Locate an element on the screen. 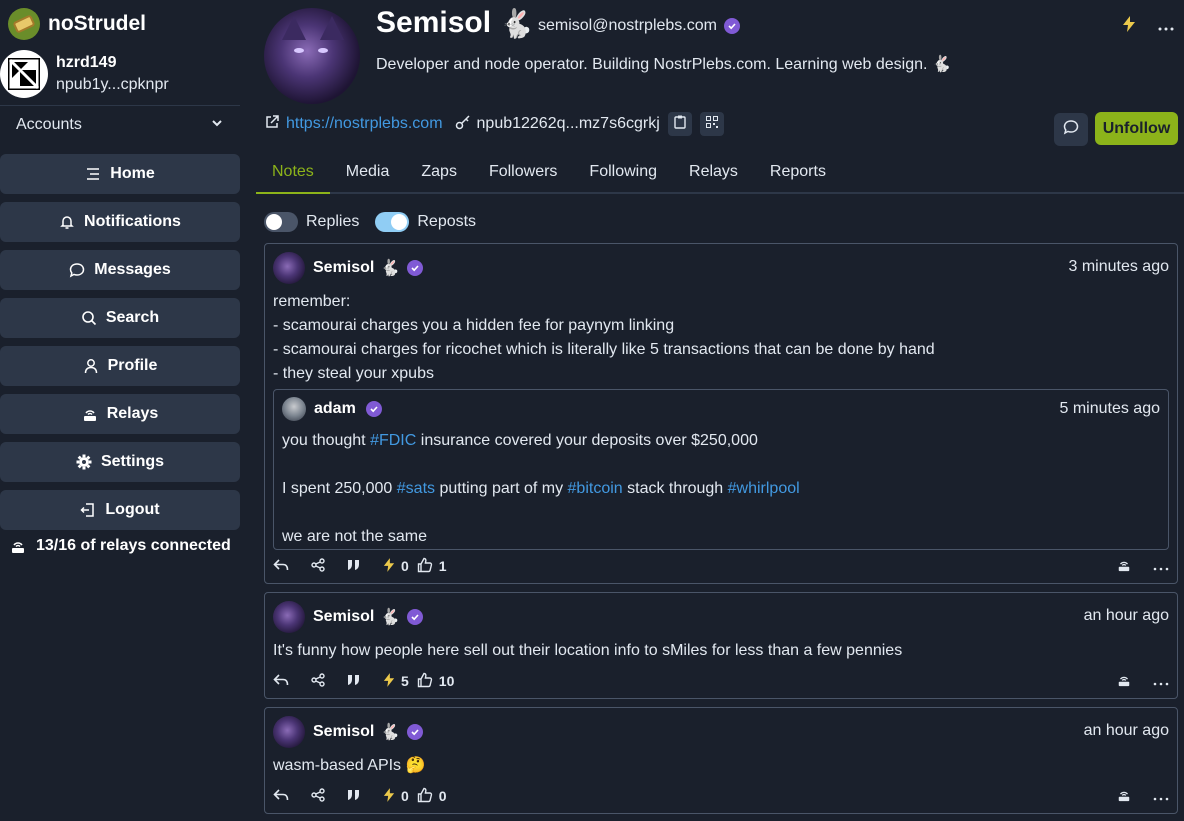 This screenshot has height=821, width=1184. qr-code-button is located at coordinates (711, 124).